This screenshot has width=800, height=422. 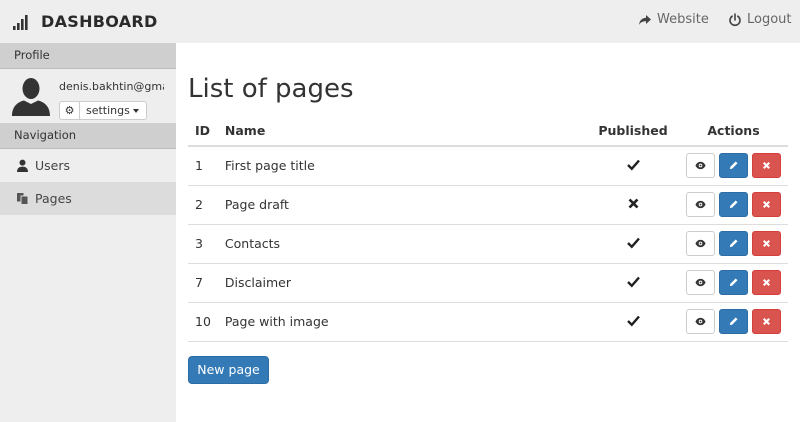 I want to click on table-row: 3 Contacts, so click(x=488, y=244).